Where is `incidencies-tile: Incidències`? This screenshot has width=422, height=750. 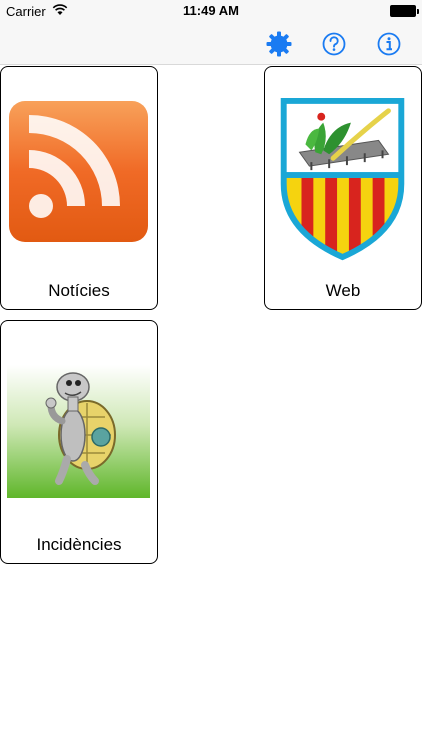
incidencies-tile: Incidències is located at coordinates (79, 442).